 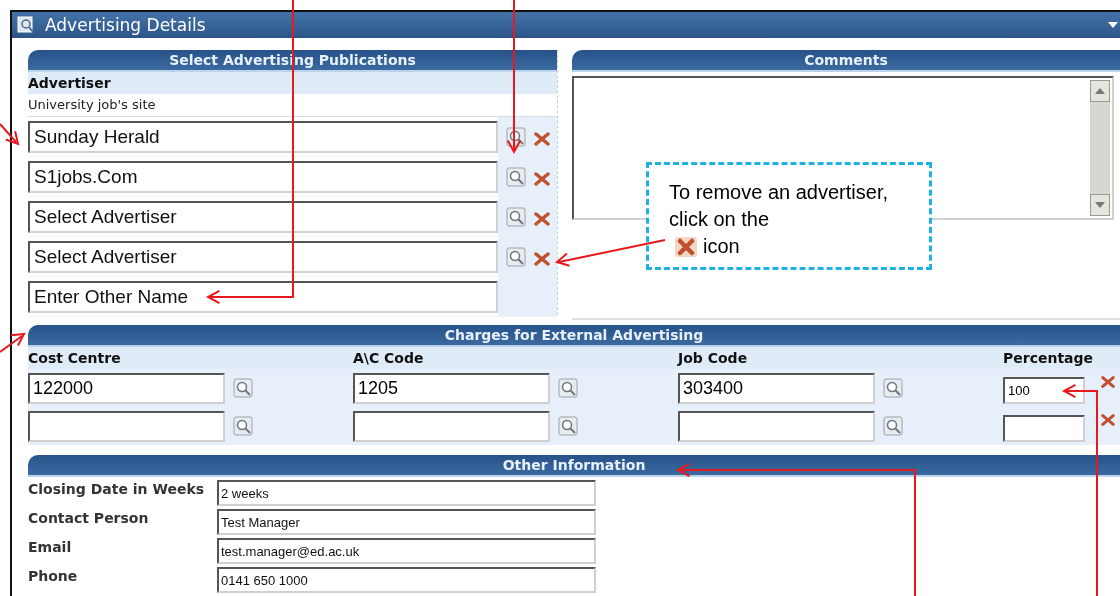 What do you see at coordinates (117, 489) in the screenshot?
I see `field-label: Closing Date in Weeks` at bounding box center [117, 489].